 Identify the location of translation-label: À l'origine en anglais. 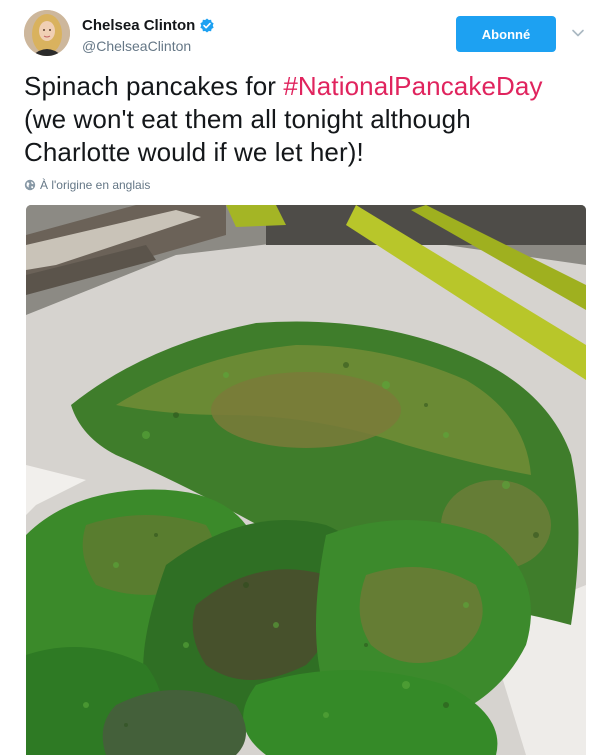
(95, 185).